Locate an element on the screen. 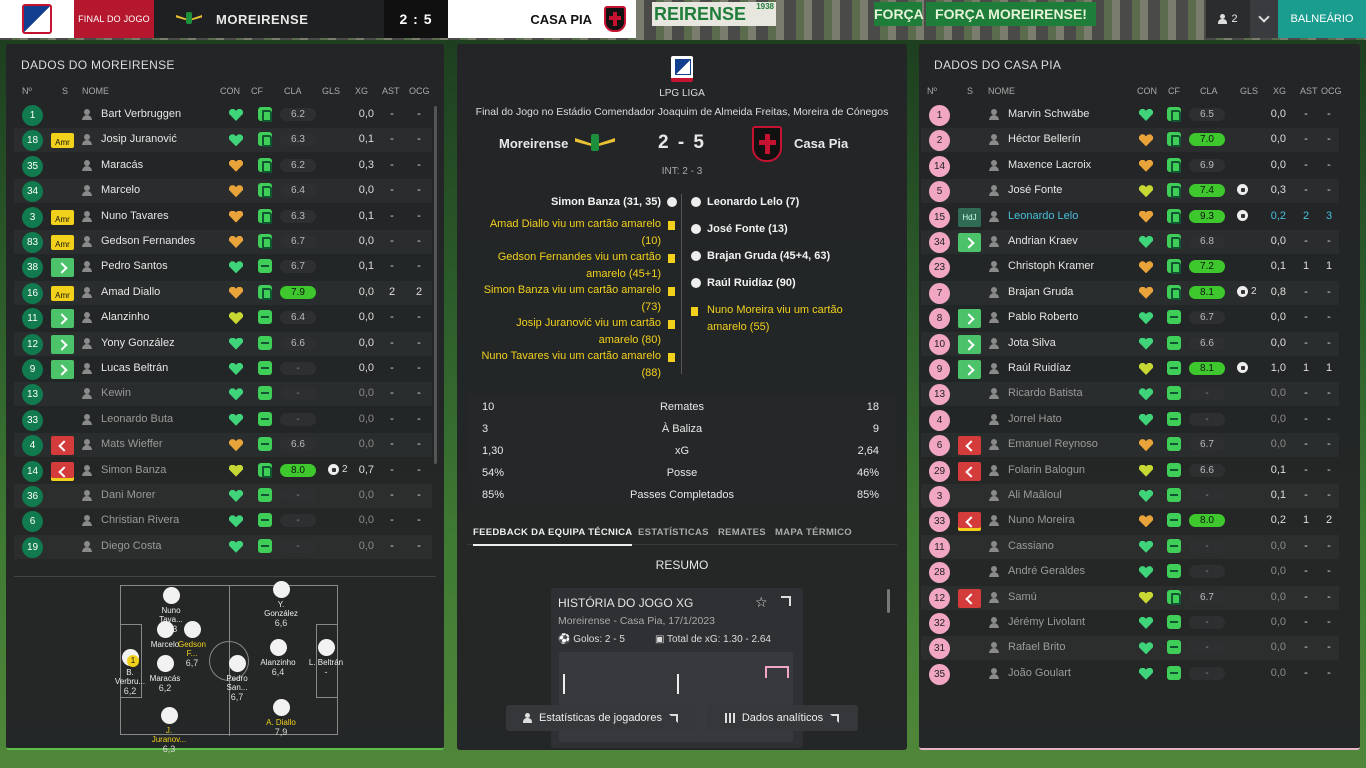  player-name: Christian Rivera is located at coordinates (140, 520).